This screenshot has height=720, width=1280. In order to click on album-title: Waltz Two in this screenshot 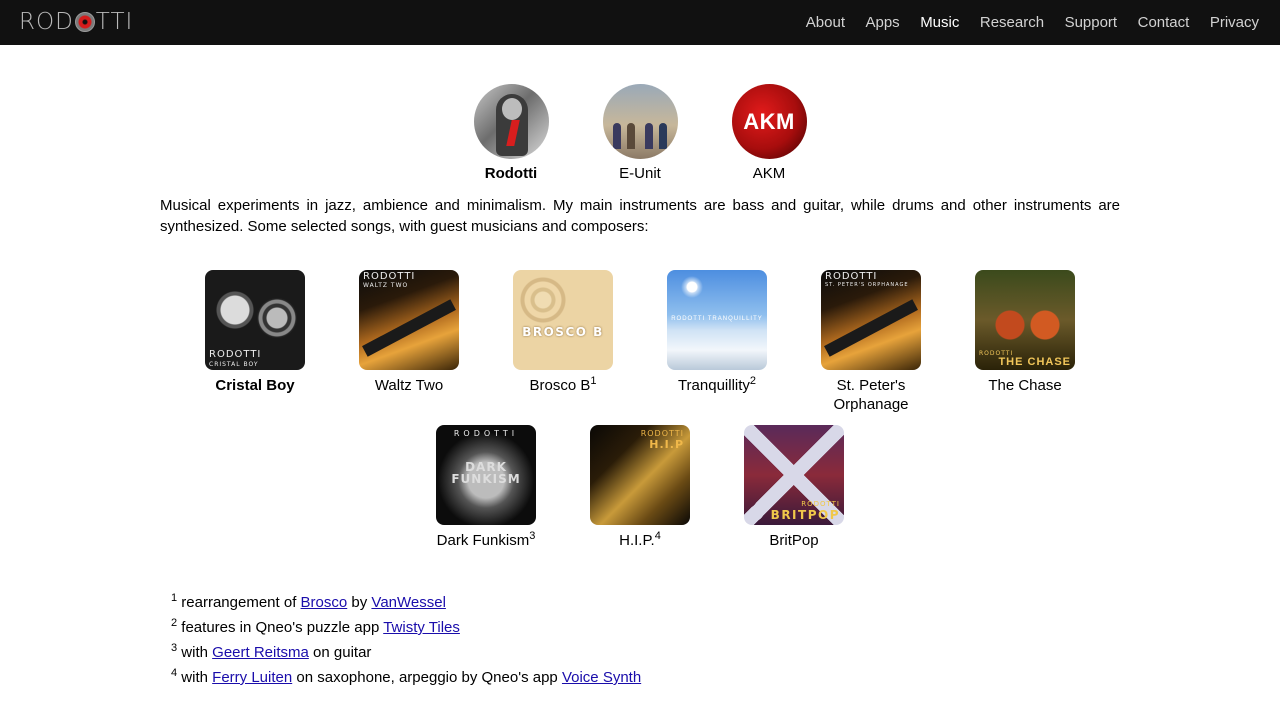, I will do `click(409, 385)`.